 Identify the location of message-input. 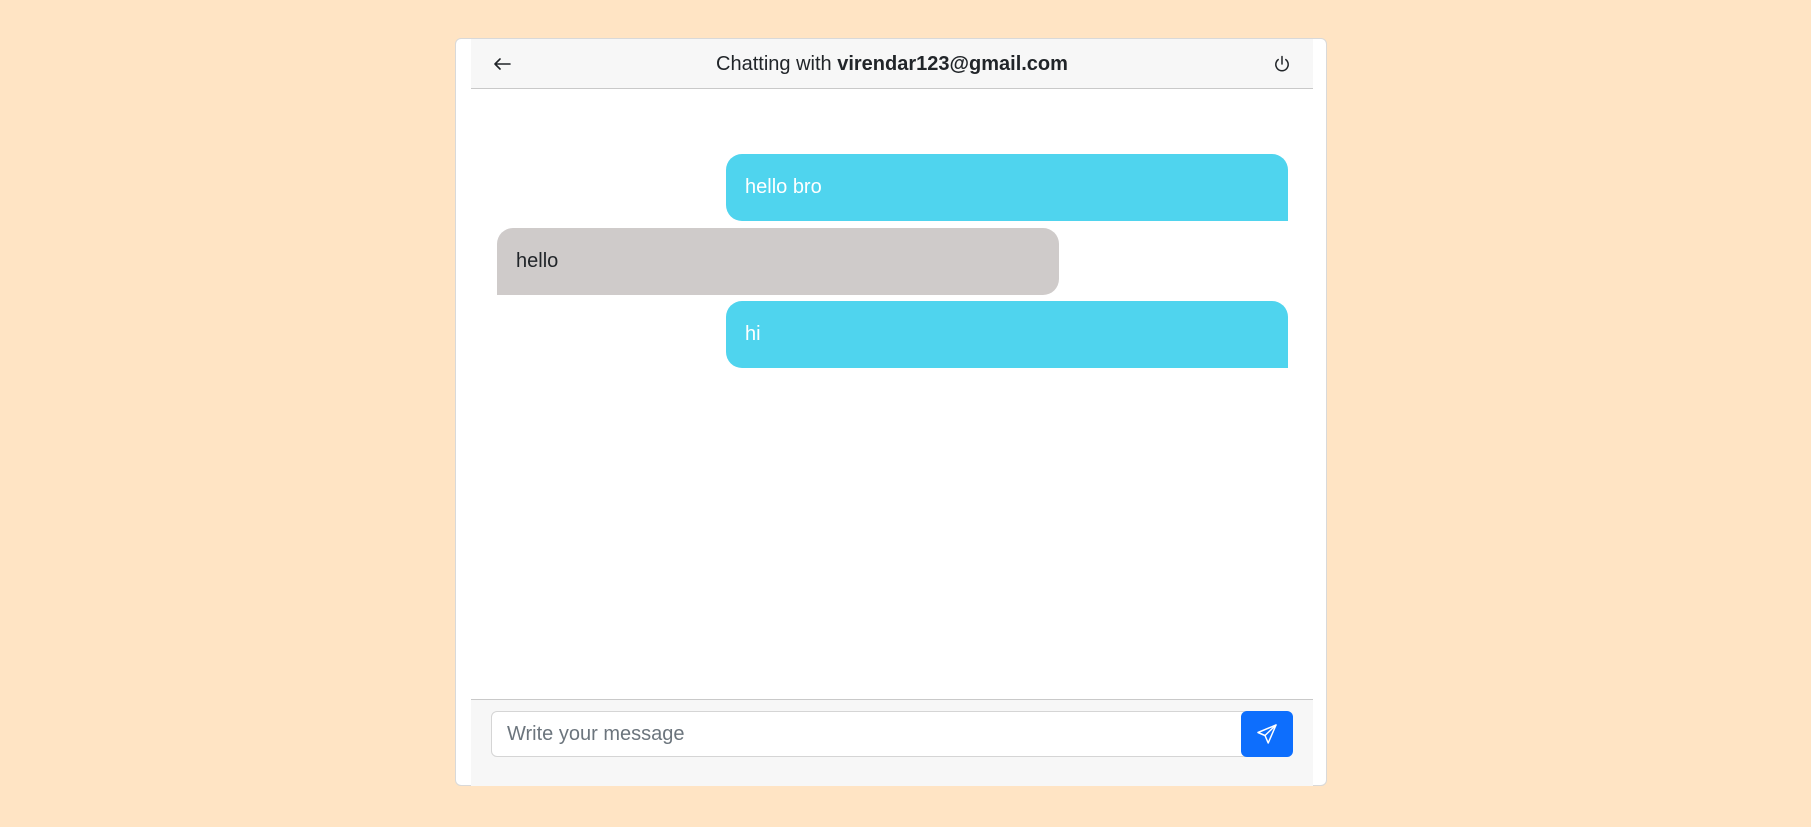
(869, 734).